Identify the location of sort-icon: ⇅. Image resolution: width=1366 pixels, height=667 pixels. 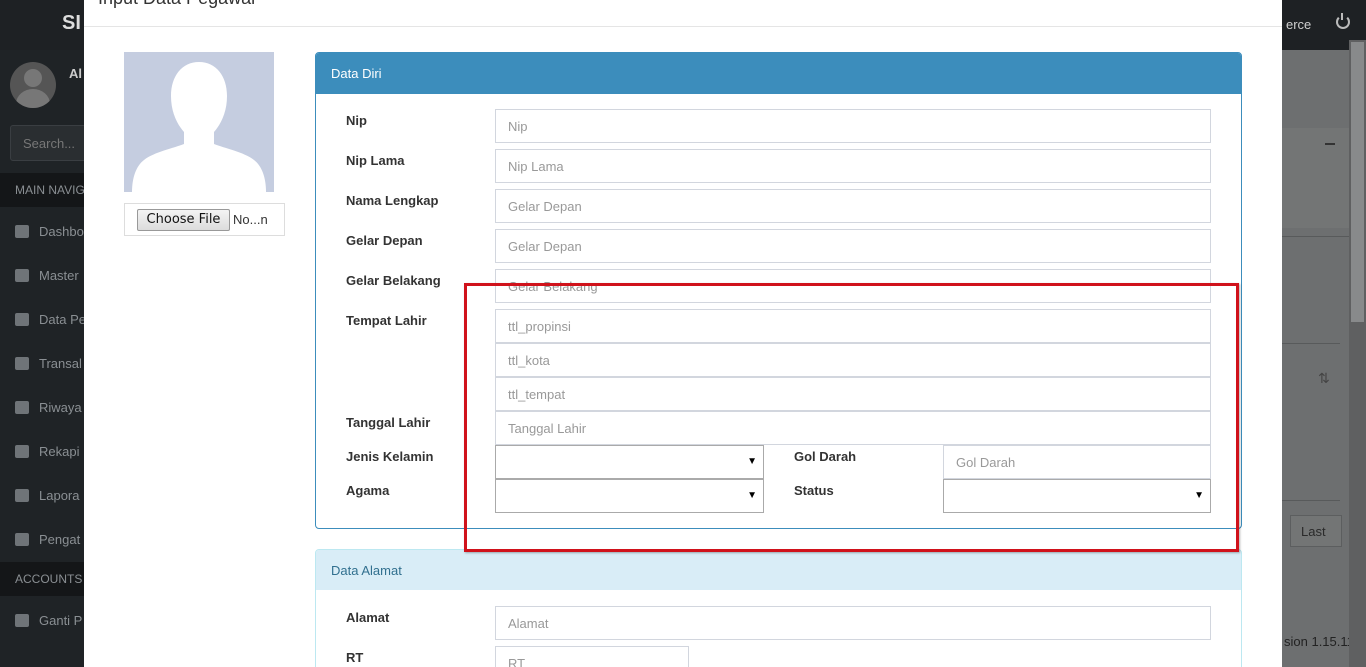
(1324, 378).